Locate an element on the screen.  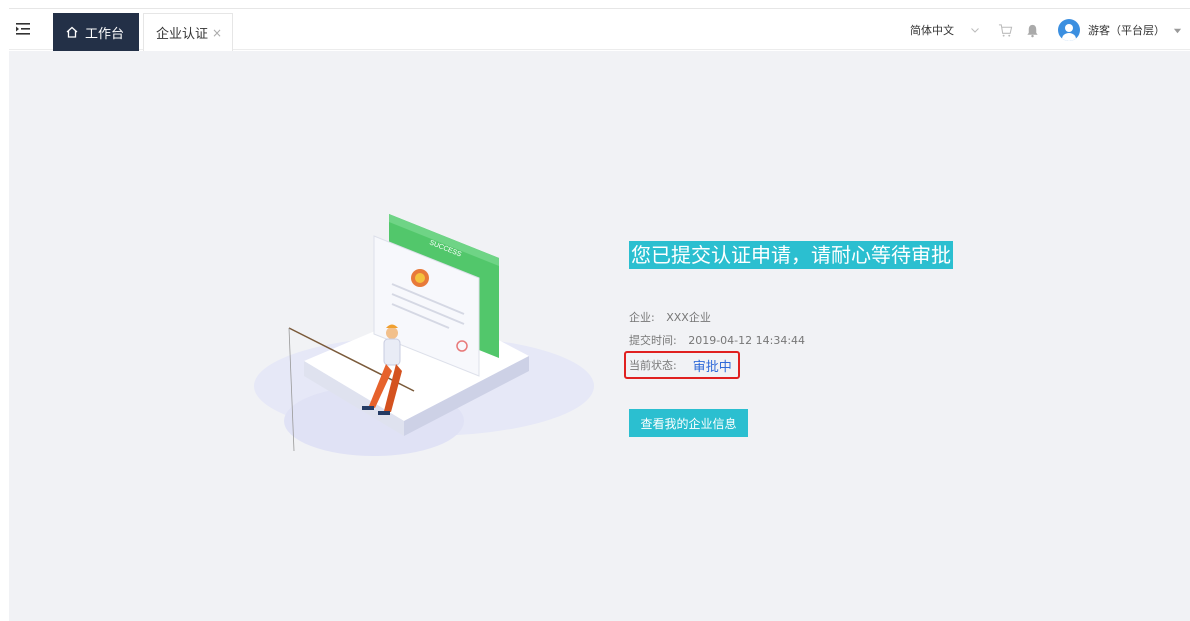
caret-down-icon is located at coordinates (1177, 30).